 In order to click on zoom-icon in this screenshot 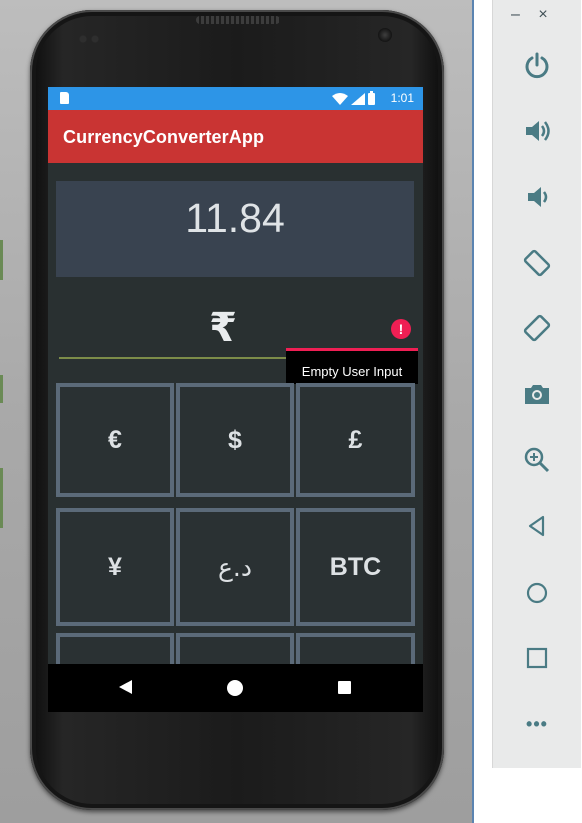, I will do `click(537, 460)`.